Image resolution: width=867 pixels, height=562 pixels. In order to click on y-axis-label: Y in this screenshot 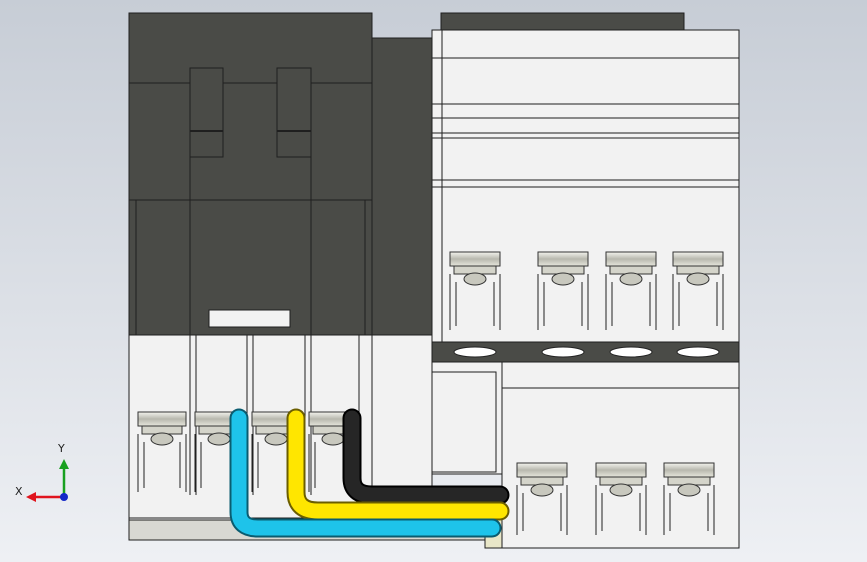, I will do `click(61, 448)`.